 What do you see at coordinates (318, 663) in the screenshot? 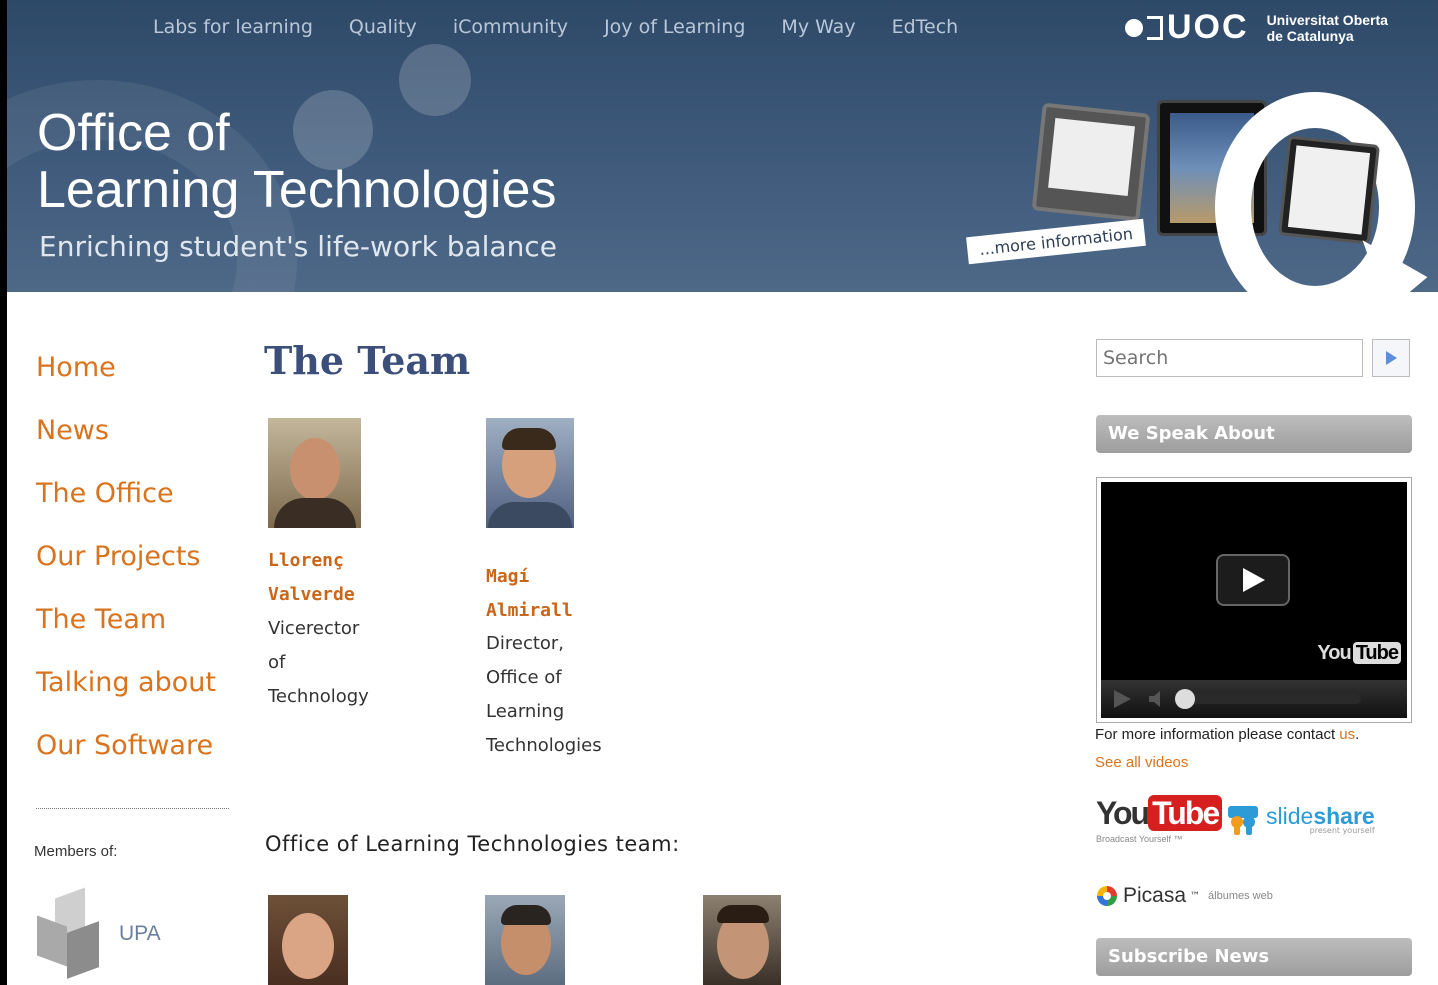
I see `person-role: Vicerector of Technology` at bounding box center [318, 663].